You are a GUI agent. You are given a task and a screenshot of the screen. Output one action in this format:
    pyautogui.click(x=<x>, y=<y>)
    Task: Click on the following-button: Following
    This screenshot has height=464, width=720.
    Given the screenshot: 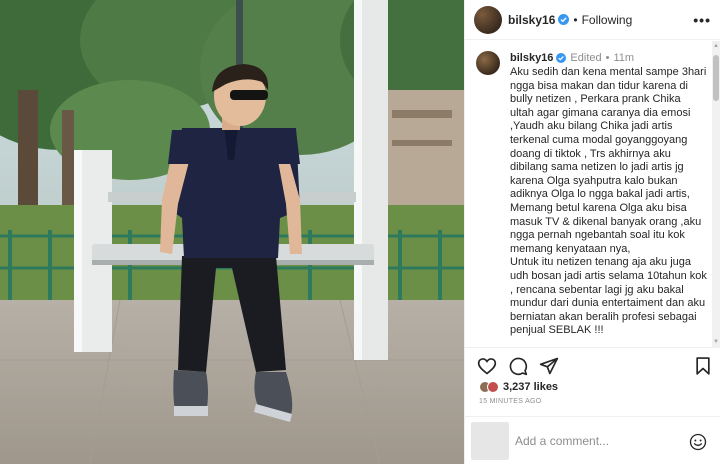 What is the action you would take?
    pyautogui.click(x=607, y=20)
    